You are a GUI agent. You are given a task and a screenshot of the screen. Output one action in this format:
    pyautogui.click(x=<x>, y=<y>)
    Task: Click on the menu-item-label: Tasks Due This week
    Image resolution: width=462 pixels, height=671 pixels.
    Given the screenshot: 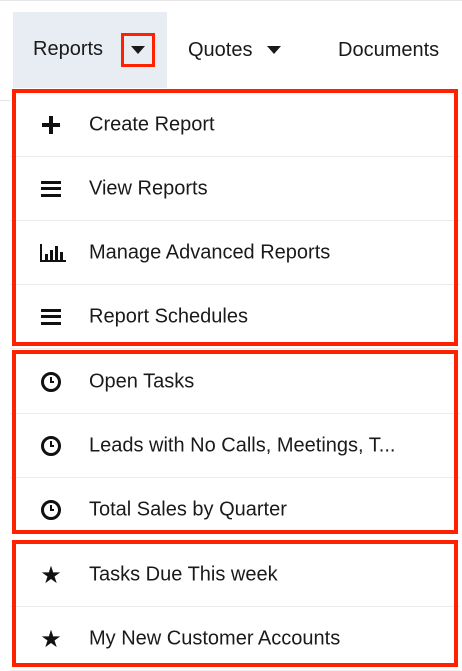 What is the action you would take?
    pyautogui.click(x=183, y=574)
    